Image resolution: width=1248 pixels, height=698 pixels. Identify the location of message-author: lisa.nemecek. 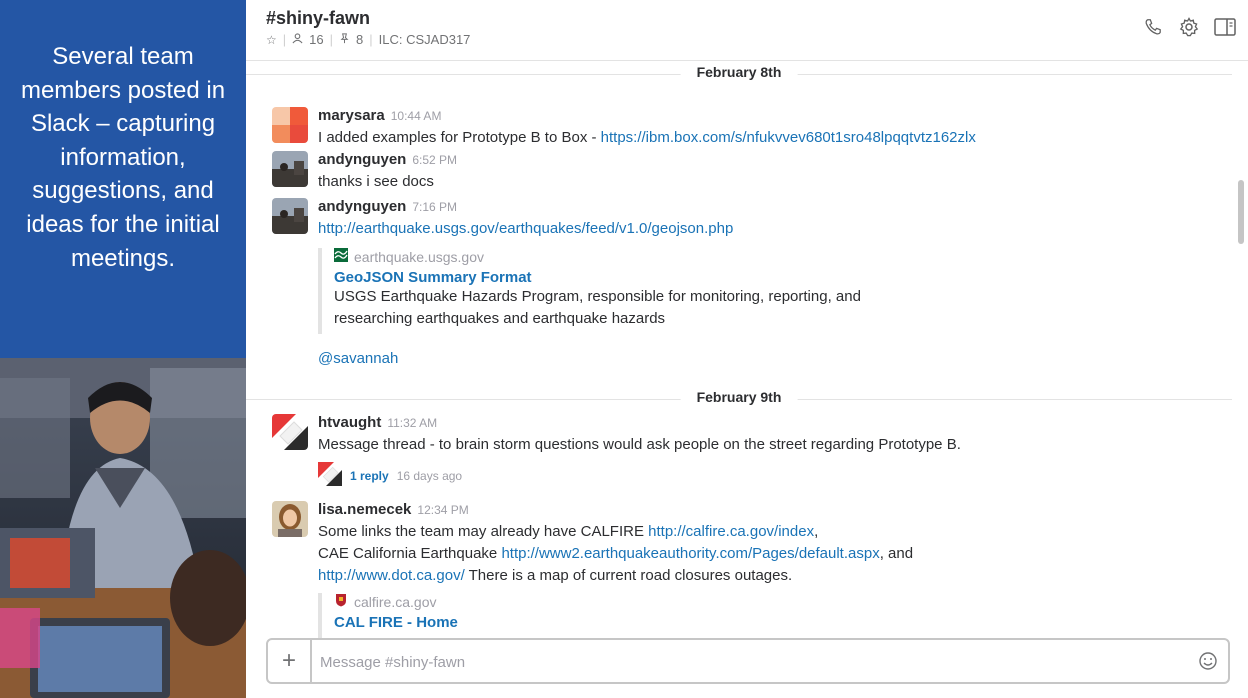
(364, 509).